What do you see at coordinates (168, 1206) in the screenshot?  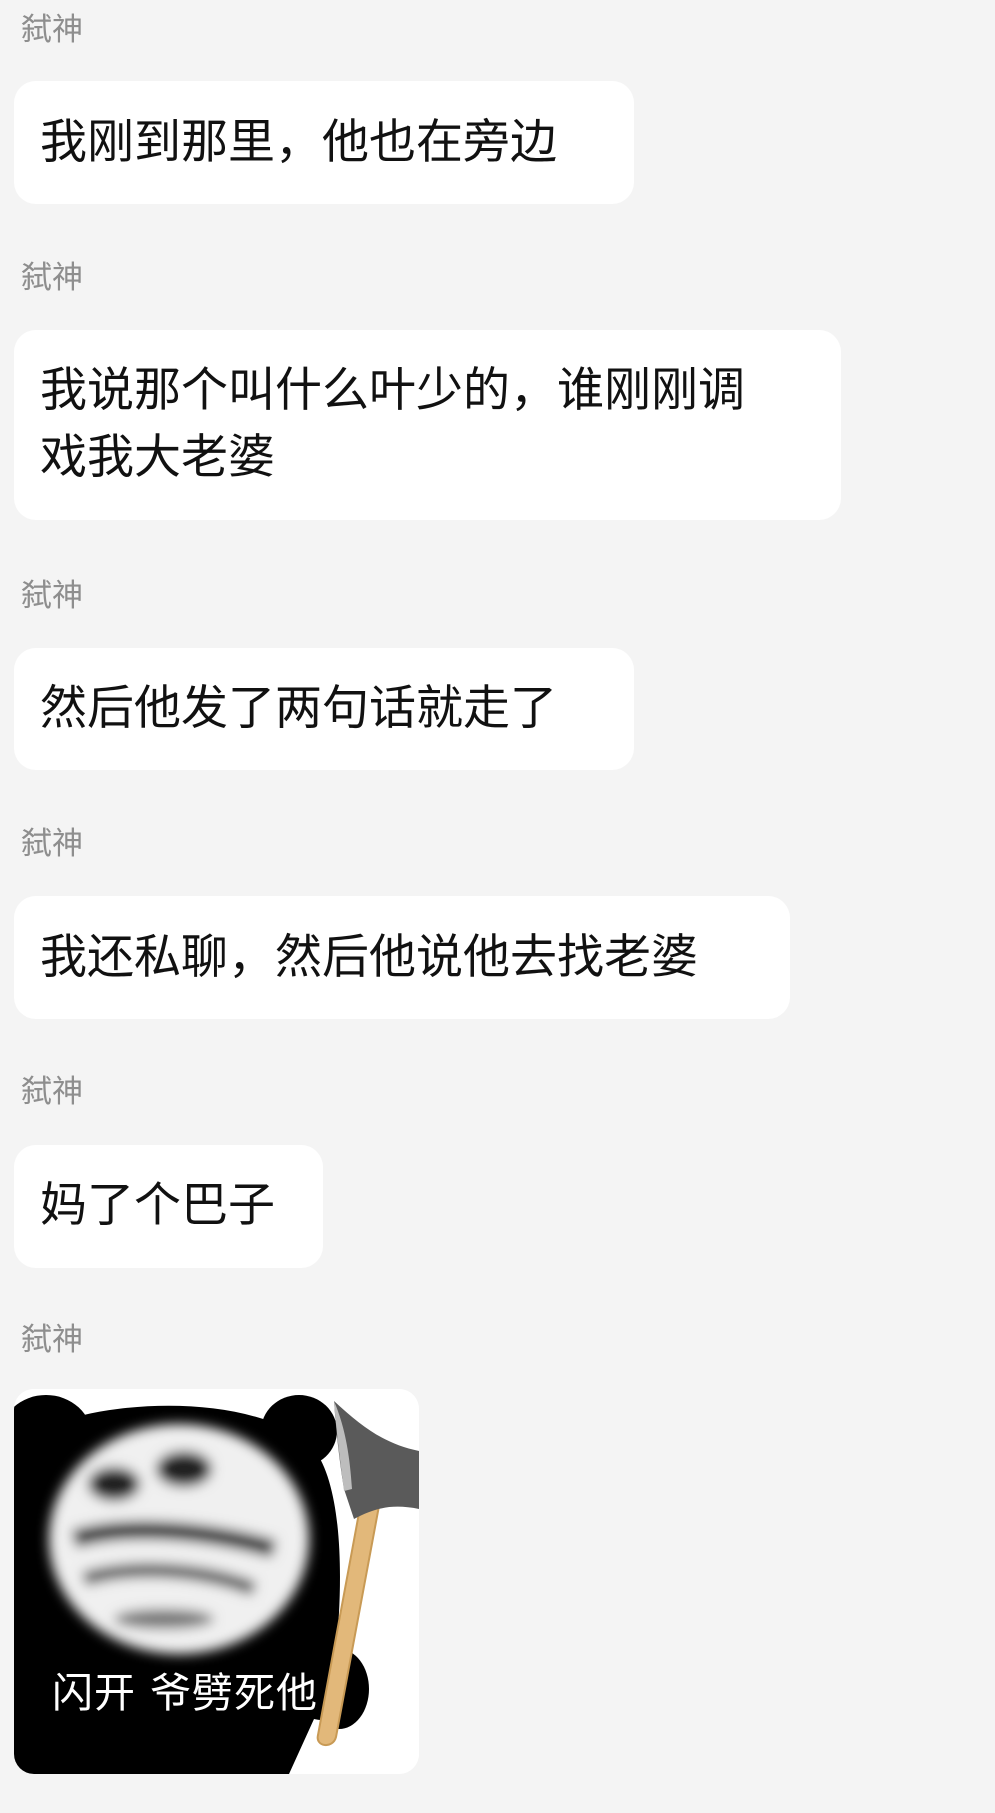 I see `message-bubble: 妈了个巴子` at bounding box center [168, 1206].